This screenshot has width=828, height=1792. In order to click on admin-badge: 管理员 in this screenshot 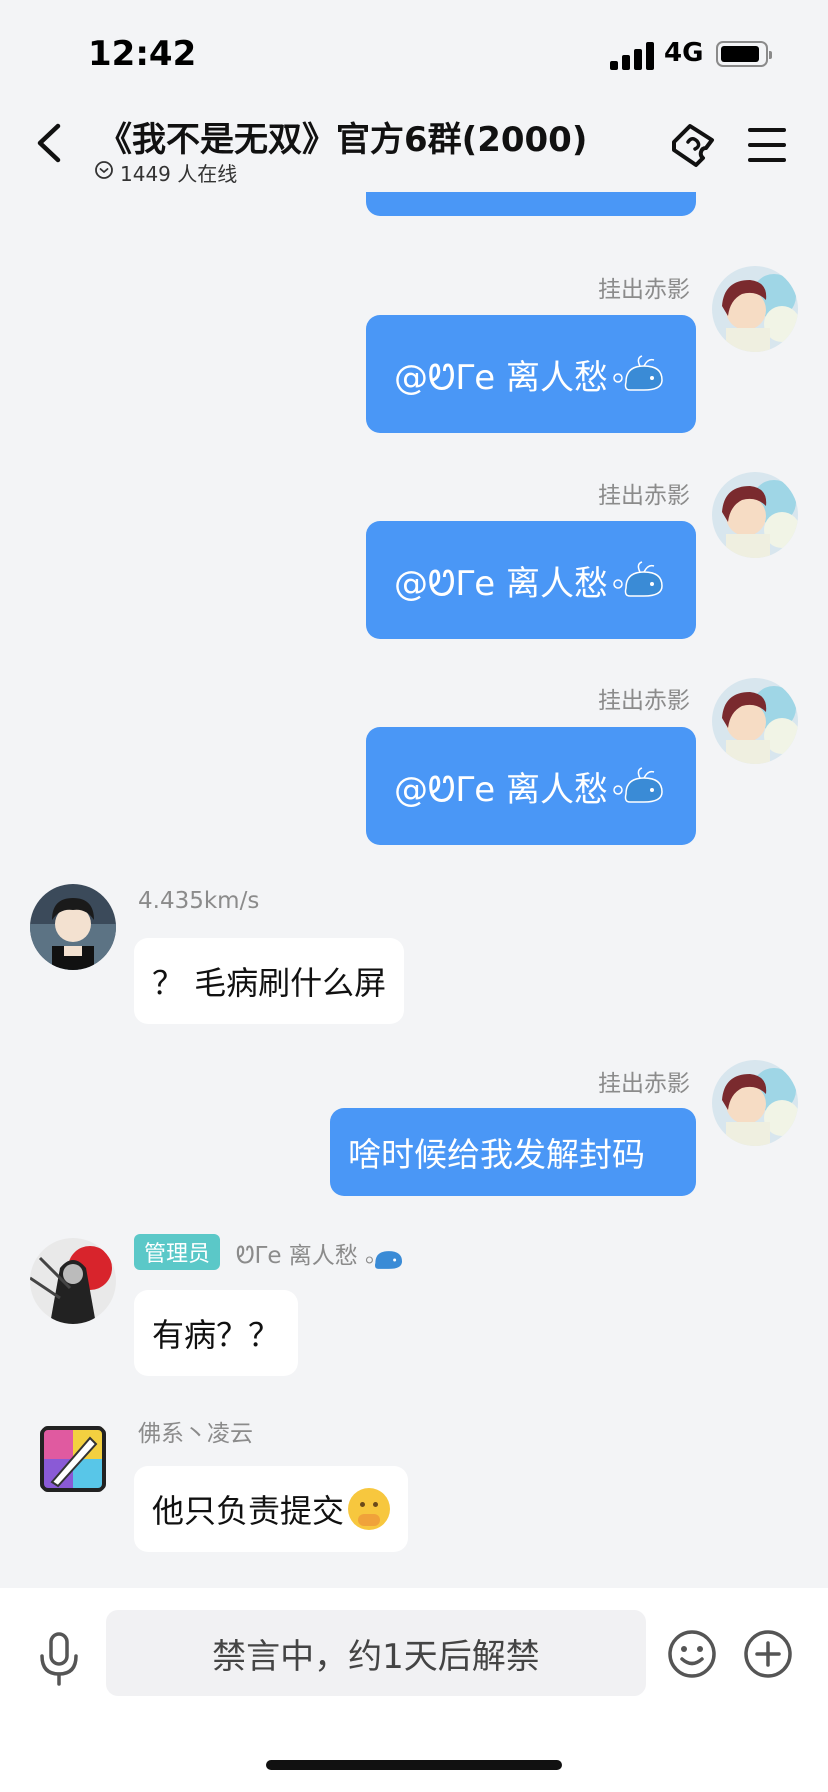, I will do `click(177, 1252)`.